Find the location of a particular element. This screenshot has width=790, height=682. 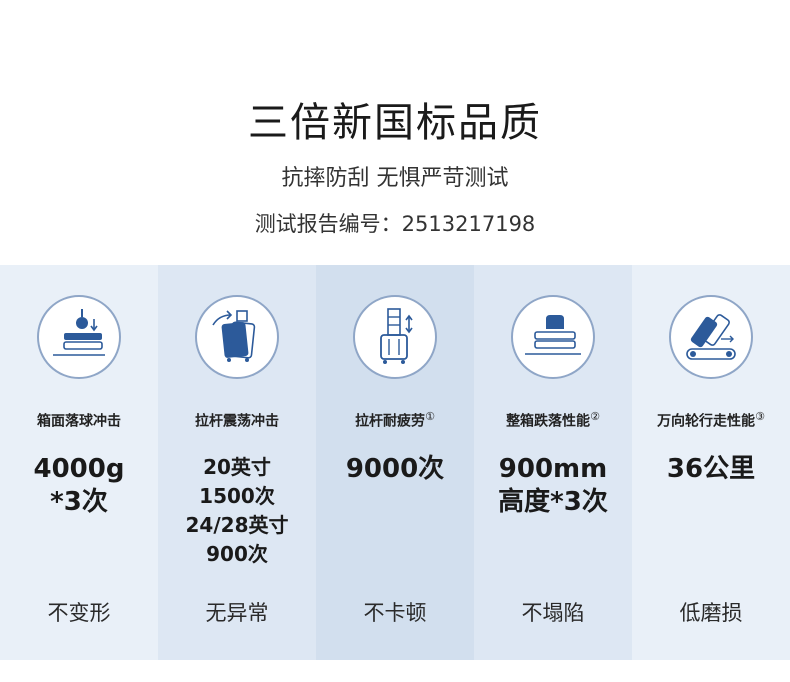

test-name: 拉杆耐疲劳① is located at coordinates (395, 420).